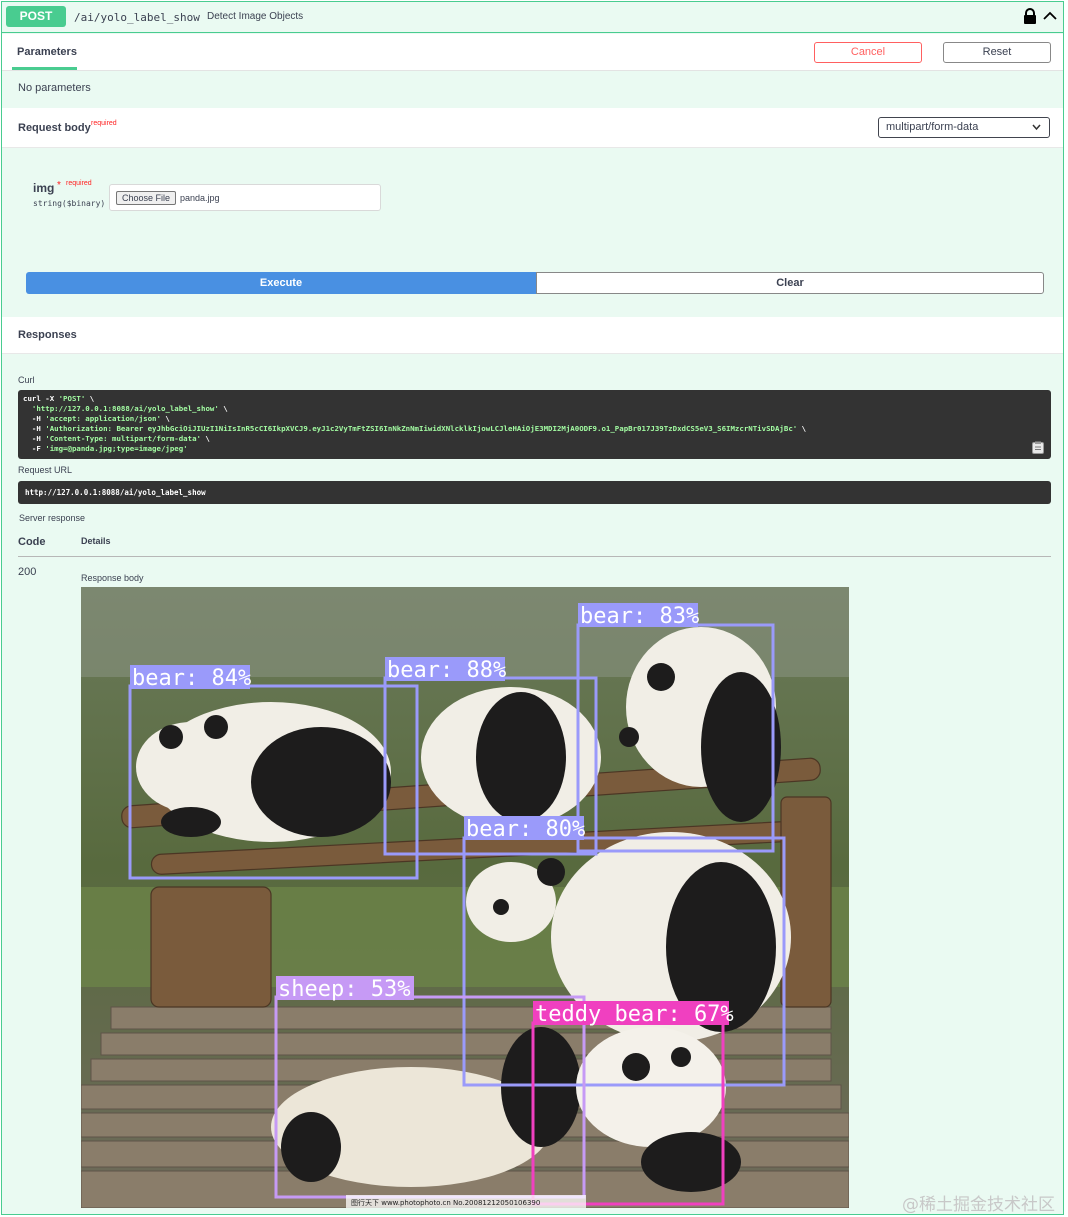  Describe the element at coordinates (36, 16) in the screenshot. I see `method-badge: POST` at that location.